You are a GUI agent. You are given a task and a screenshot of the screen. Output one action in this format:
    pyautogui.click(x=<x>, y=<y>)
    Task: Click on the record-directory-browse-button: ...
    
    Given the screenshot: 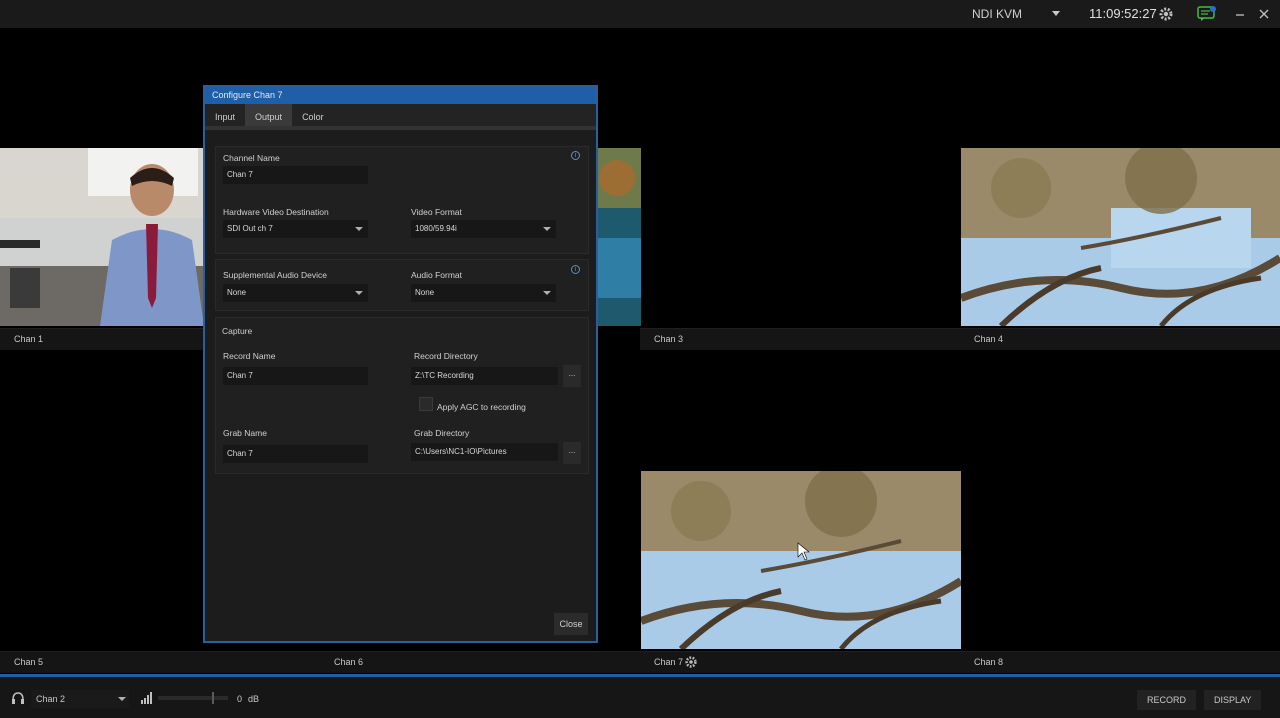 What is the action you would take?
    pyautogui.click(x=572, y=376)
    